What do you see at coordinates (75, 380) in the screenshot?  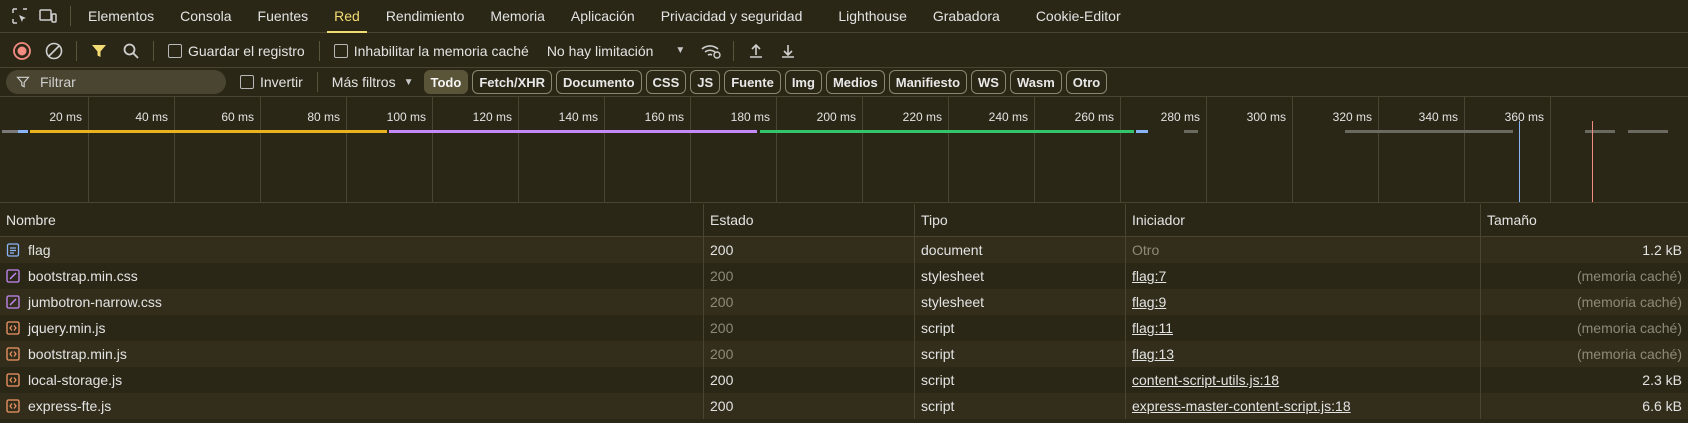 I see `request-name: local-storage.js` at bounding box center [75, 380].